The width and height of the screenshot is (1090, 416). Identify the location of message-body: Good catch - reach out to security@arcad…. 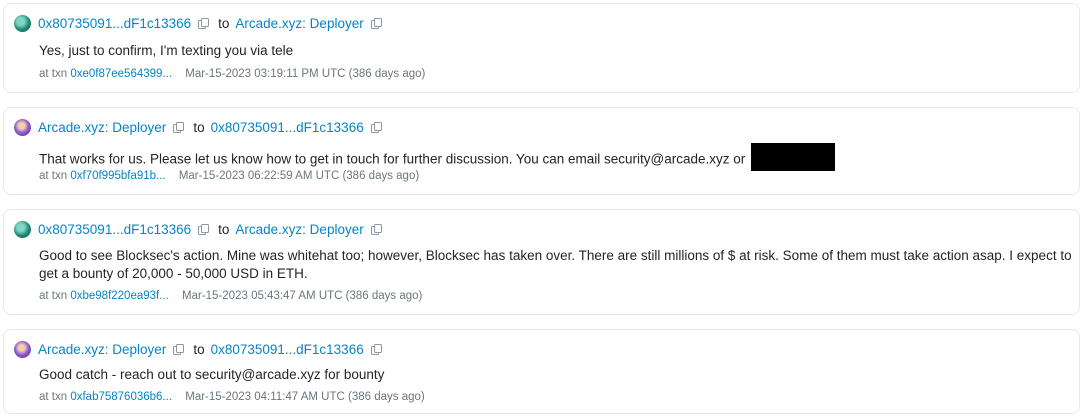
(212, 374).